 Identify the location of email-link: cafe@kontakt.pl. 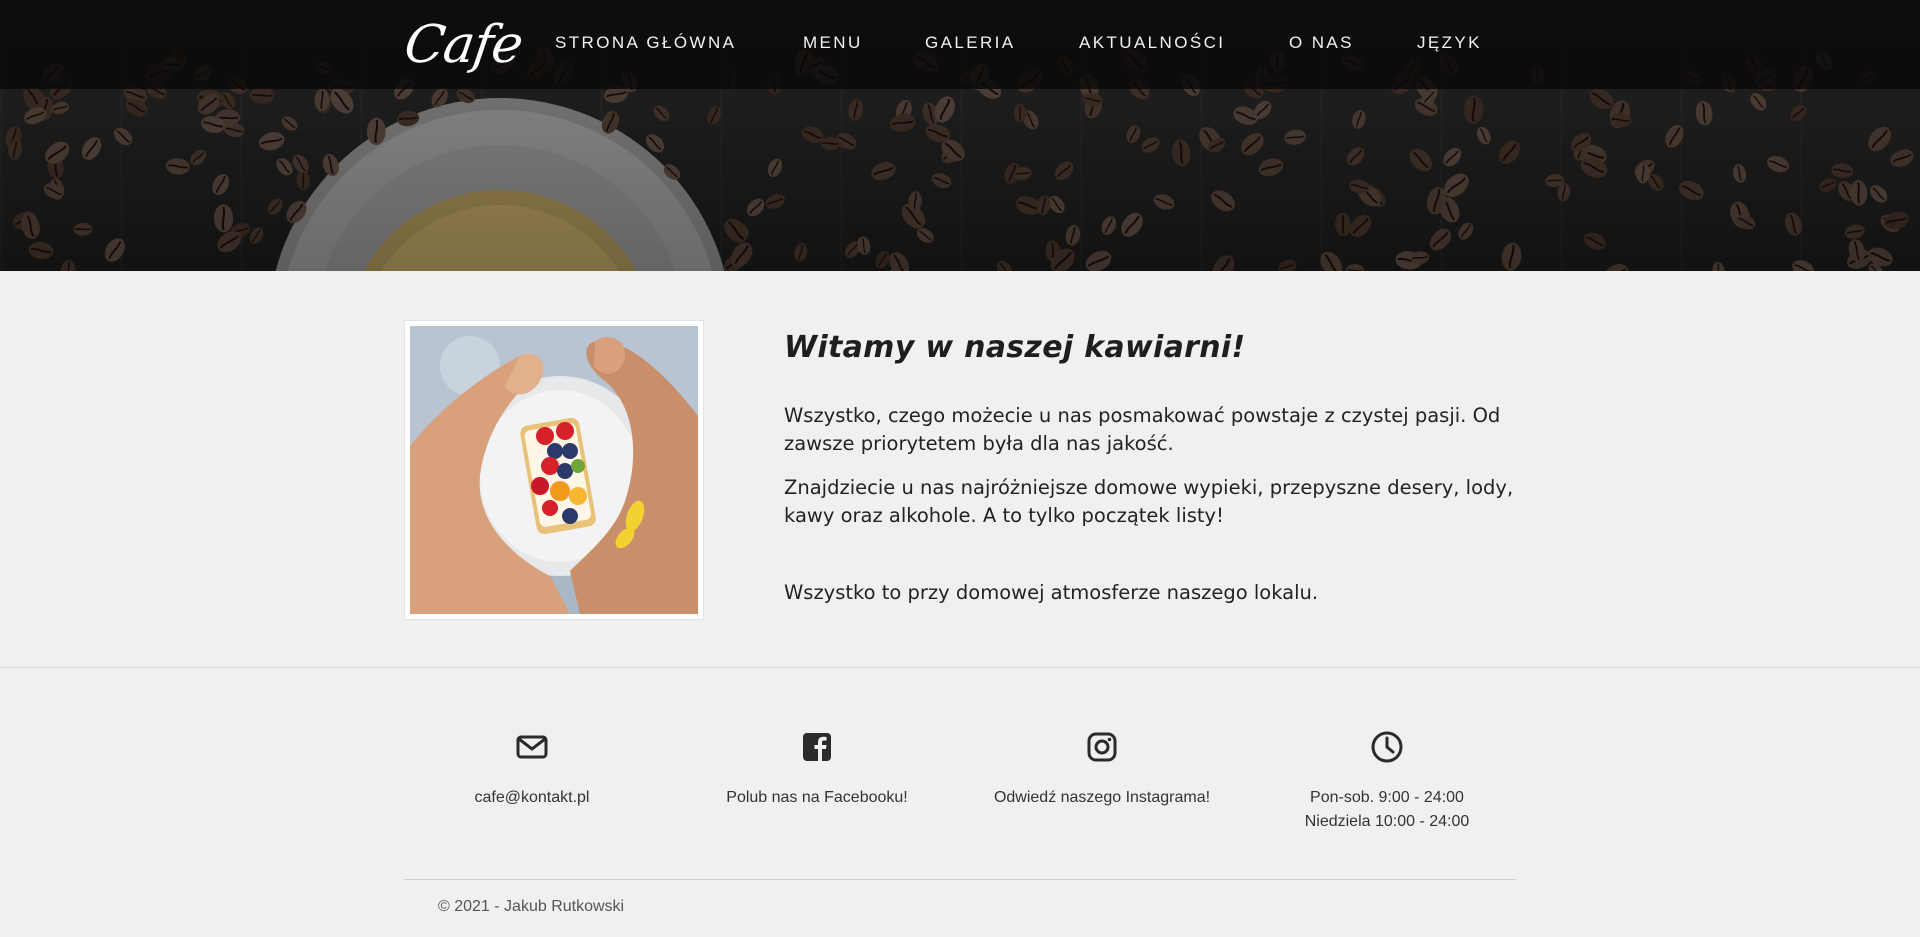
(532, 798).